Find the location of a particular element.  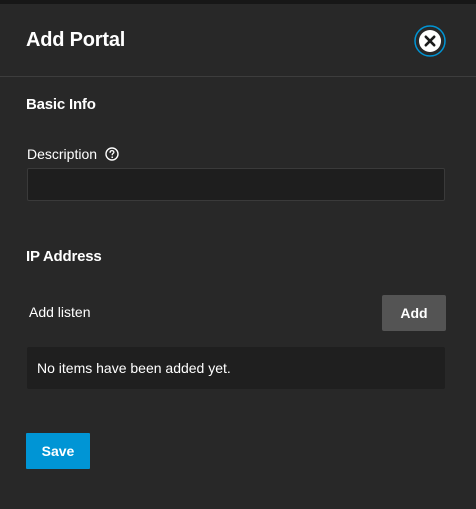

close-circle-icon is located at coordinates (430, 41).